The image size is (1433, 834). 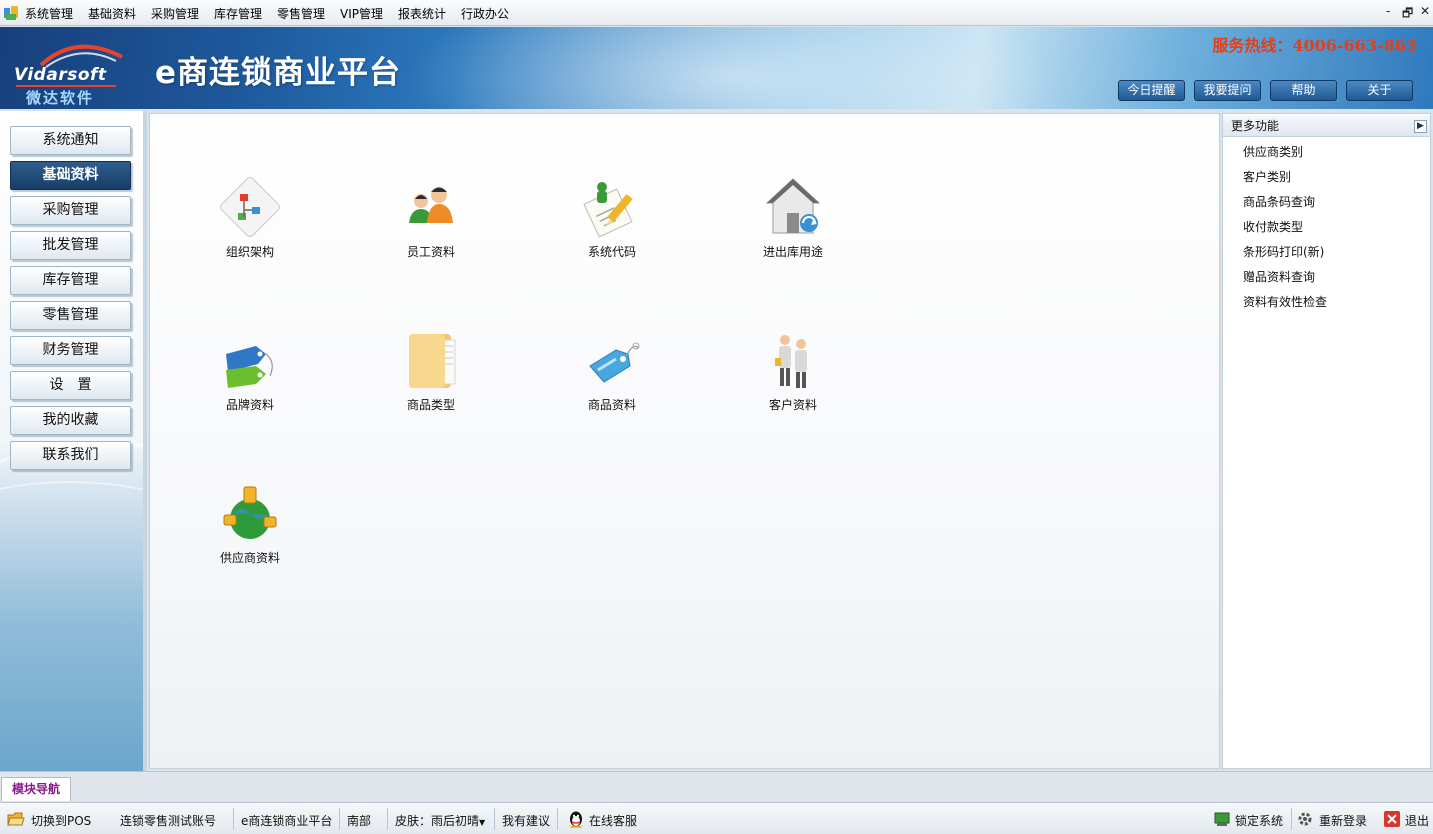 I want to click on module-employees: 员工资料, so click(x=431, y=220).